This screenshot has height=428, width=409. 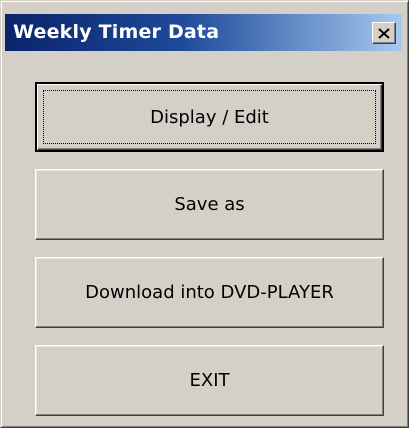 I want to click on download-button: Download into DVD-PLAYER, so click(x=209, y=292).